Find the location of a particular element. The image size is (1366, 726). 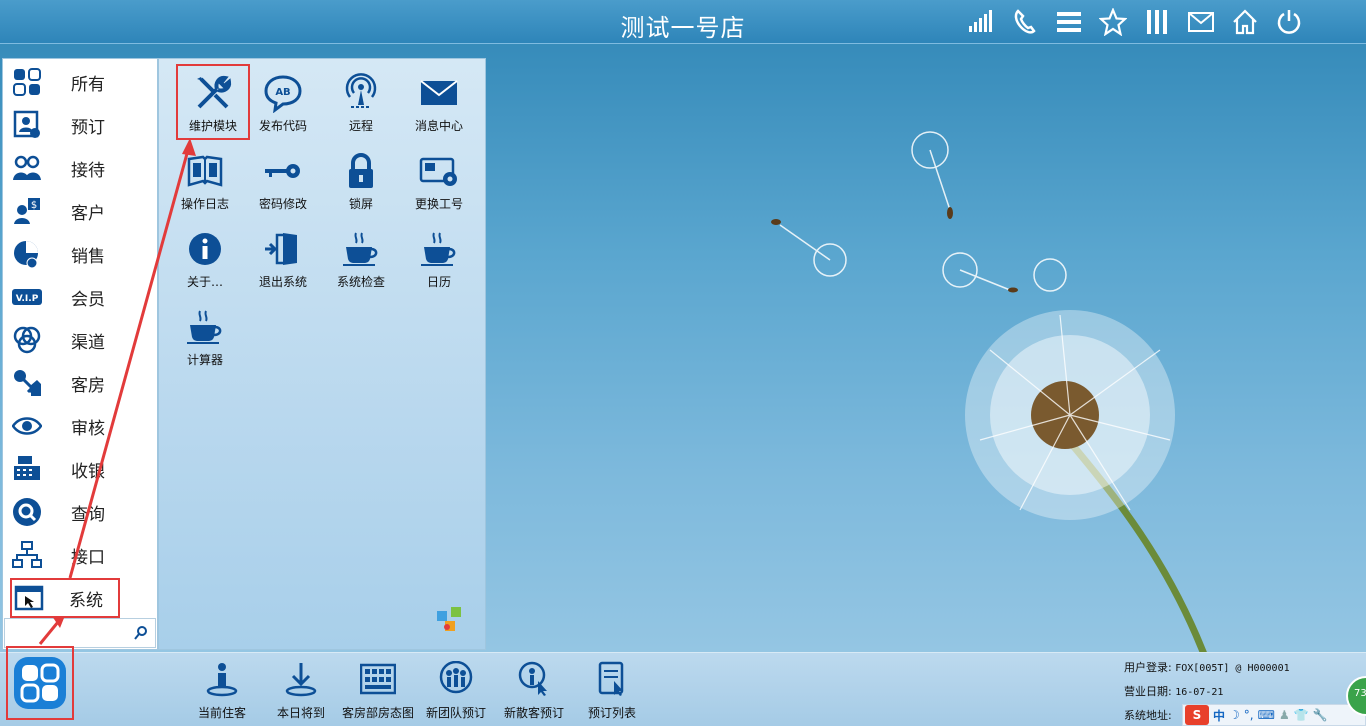

app-calendar: 日历 is located at coordinates (439, 258).